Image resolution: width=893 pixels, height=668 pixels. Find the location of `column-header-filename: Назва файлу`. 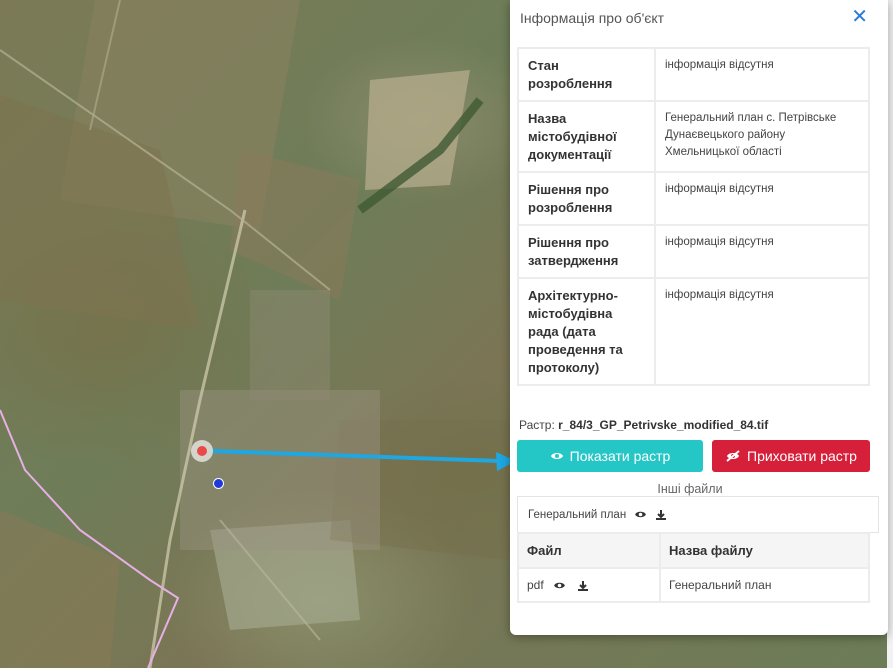

column-header-filename: Назва файлу is located at coordinates (764, 550).